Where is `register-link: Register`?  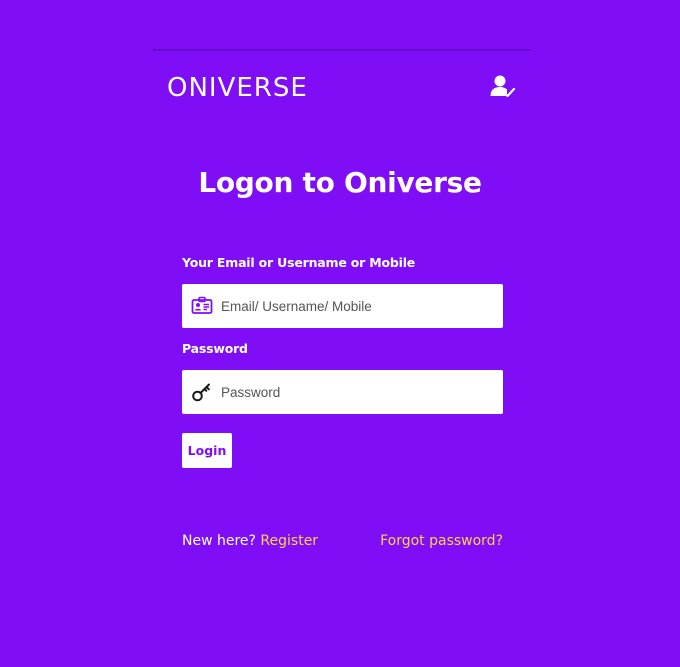
register-link: Register is located at coordinates (289, 541).